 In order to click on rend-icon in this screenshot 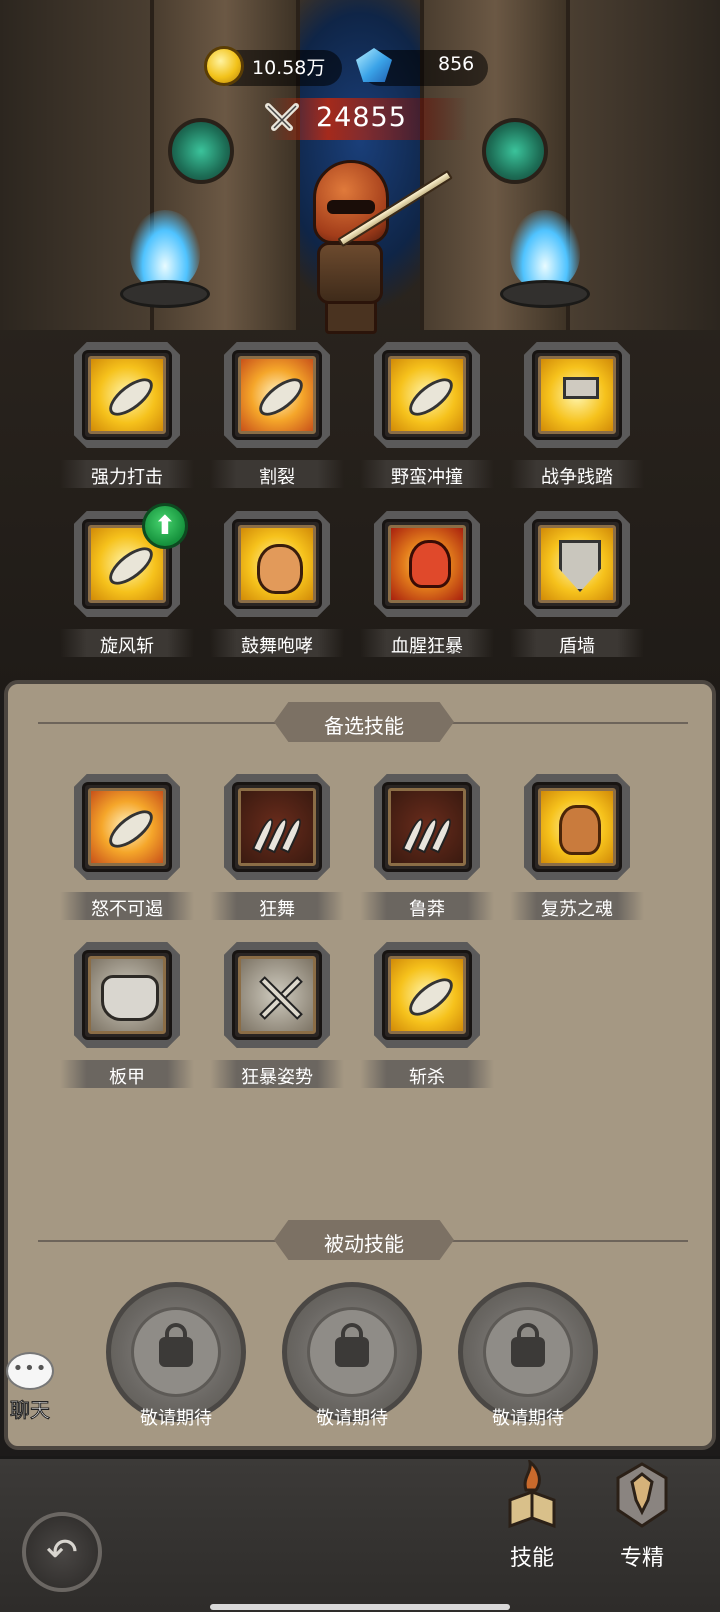, I will do `click(277, 395)`.